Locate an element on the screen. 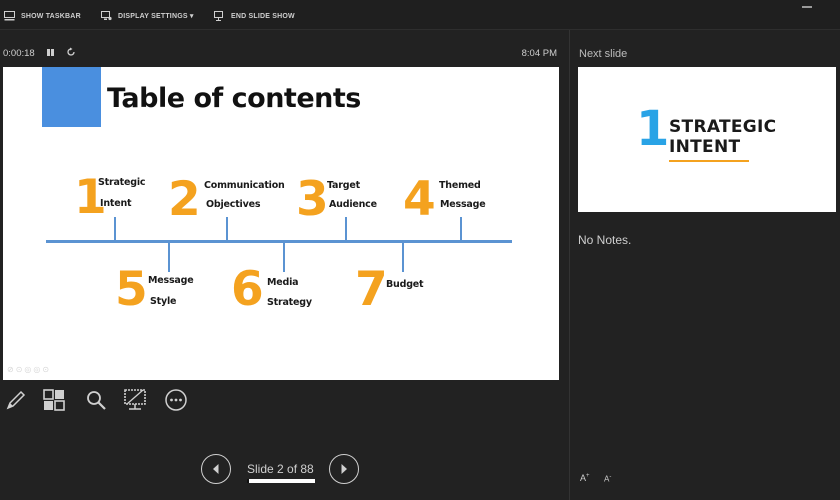  presenter-tools is located at coordinates (150, 401).